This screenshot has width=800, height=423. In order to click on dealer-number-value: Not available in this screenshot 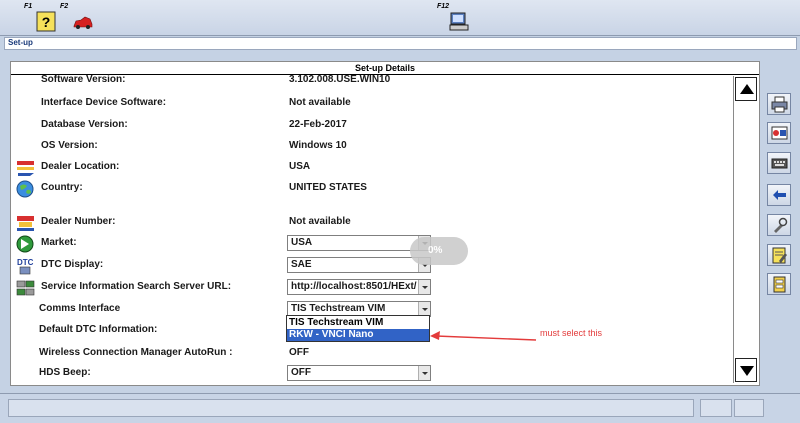, I will do `click(320, 221)`.